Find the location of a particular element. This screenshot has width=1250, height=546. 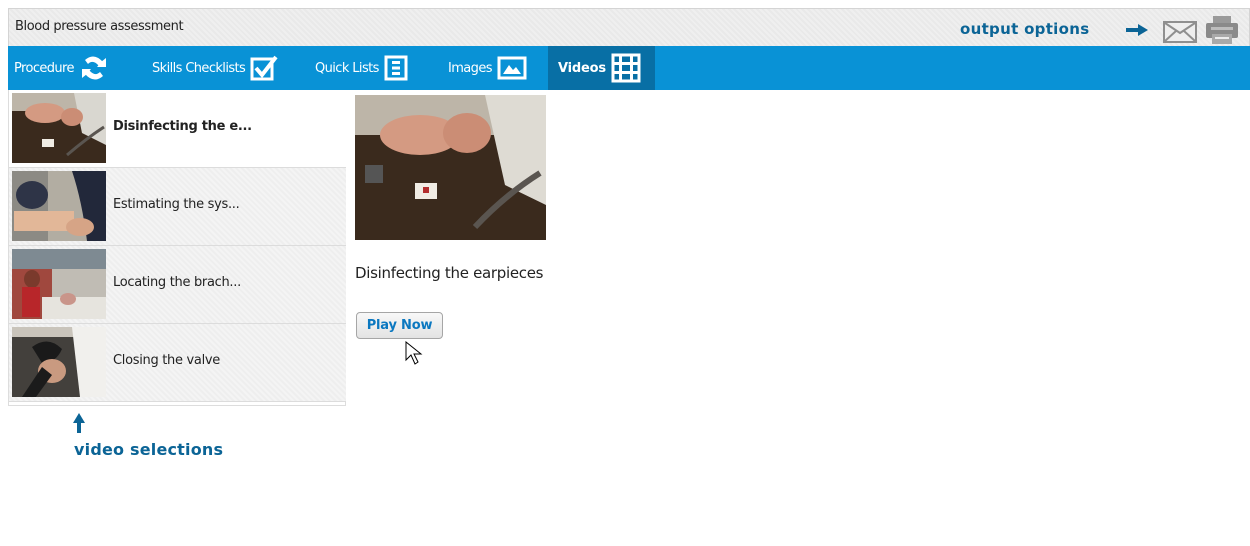

video-title: Disinfecting the earpieces is located at coordinates (449, 273).